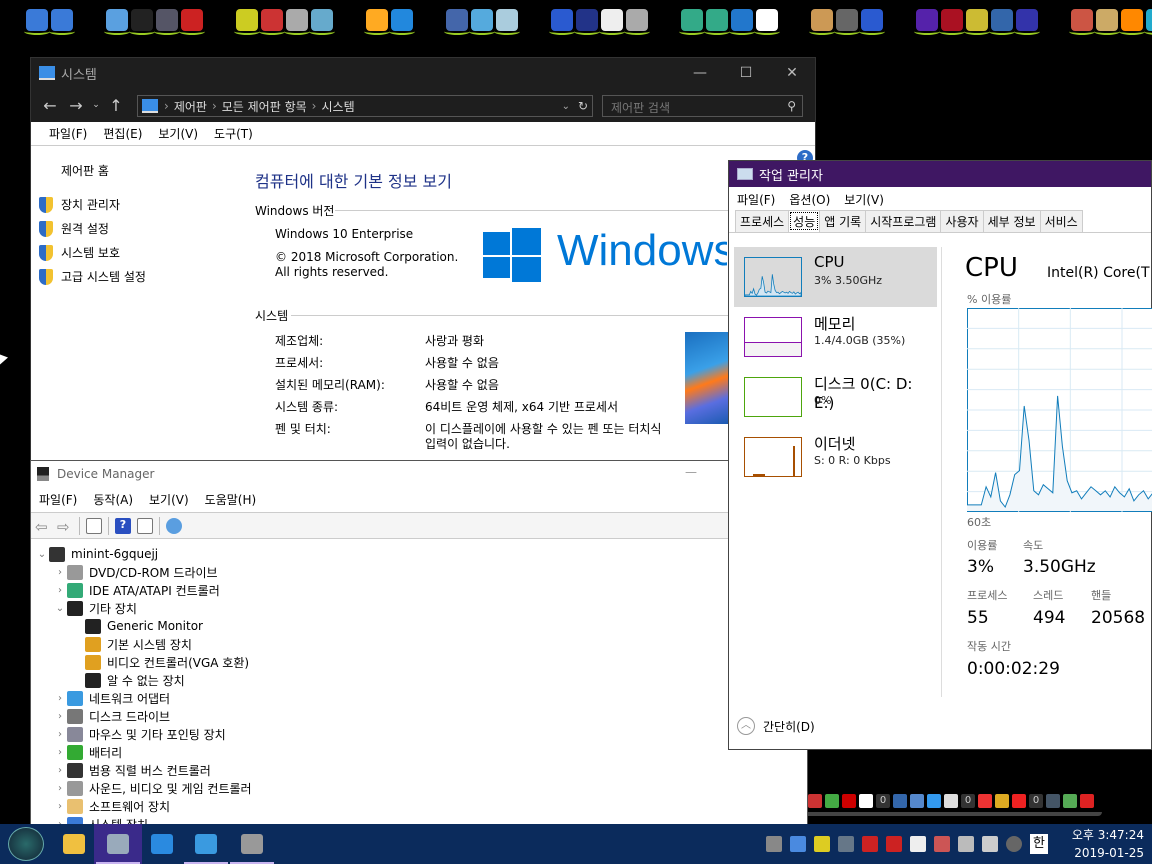 The image size is (1152, 864). I want to click on close-button: ✕, so click(792, 73).